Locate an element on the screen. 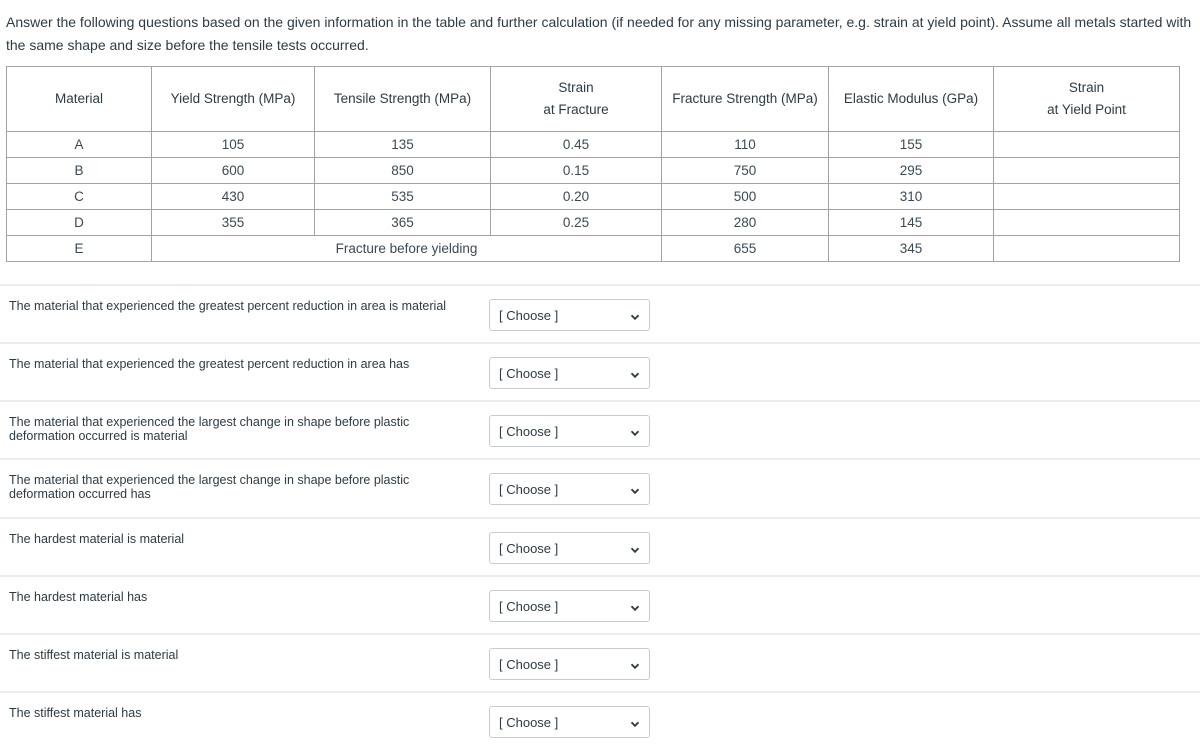 This screenshot has height=750, width=1200. table-row: E Fracture before yielding 655 345 is located at coordinates (593, 248).